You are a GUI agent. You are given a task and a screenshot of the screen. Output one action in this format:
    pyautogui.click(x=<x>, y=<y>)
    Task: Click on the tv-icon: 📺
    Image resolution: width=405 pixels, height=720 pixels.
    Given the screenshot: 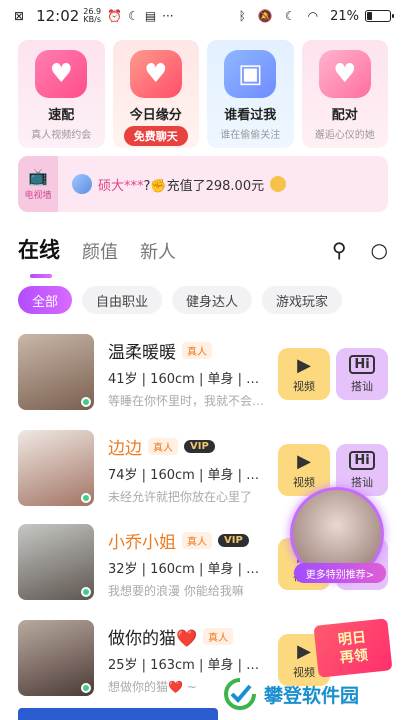 What is the action you would take?
    pyautogui.click(x=38, y=176)
    